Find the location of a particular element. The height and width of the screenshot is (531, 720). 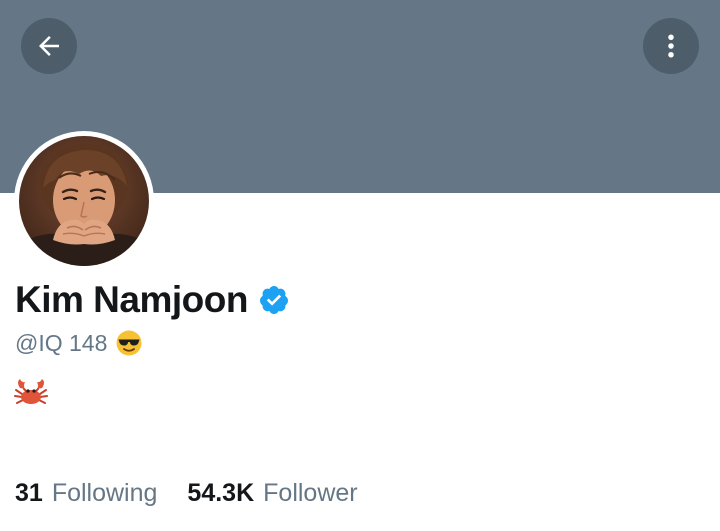

following-label: Following is located at coordinates (104, 492).